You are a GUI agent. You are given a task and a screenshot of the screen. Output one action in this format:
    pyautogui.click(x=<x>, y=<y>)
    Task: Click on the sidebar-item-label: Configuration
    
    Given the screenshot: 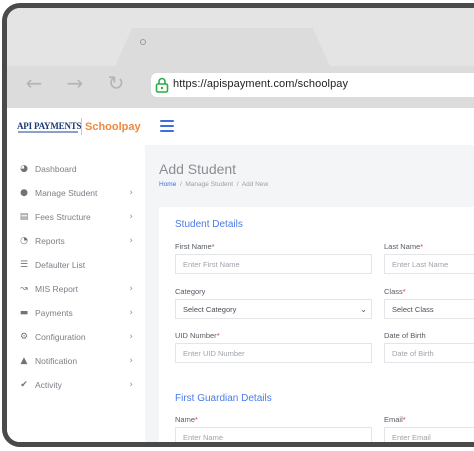 What is the action you would take?
    pyautogui.click(x=60, y=337)
    